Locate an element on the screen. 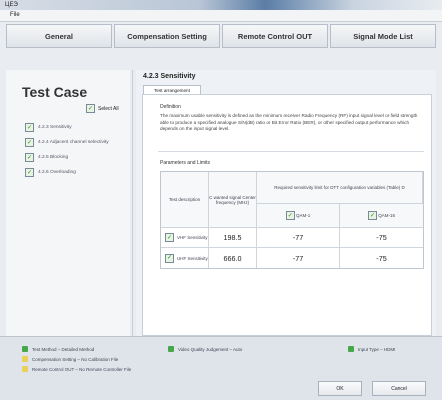  table-cell-frequency: 666.0 is located at coordinates (233, 258).